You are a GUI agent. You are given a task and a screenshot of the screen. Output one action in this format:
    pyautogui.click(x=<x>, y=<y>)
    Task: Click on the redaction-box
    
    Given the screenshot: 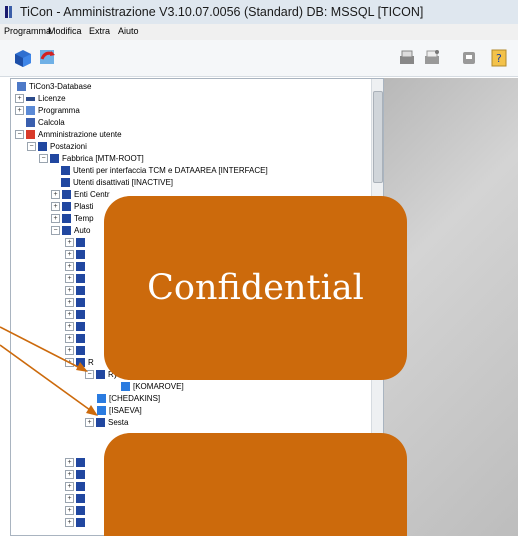 What is the action you would take?
    pyautogui.click(x=255, y=484)
    